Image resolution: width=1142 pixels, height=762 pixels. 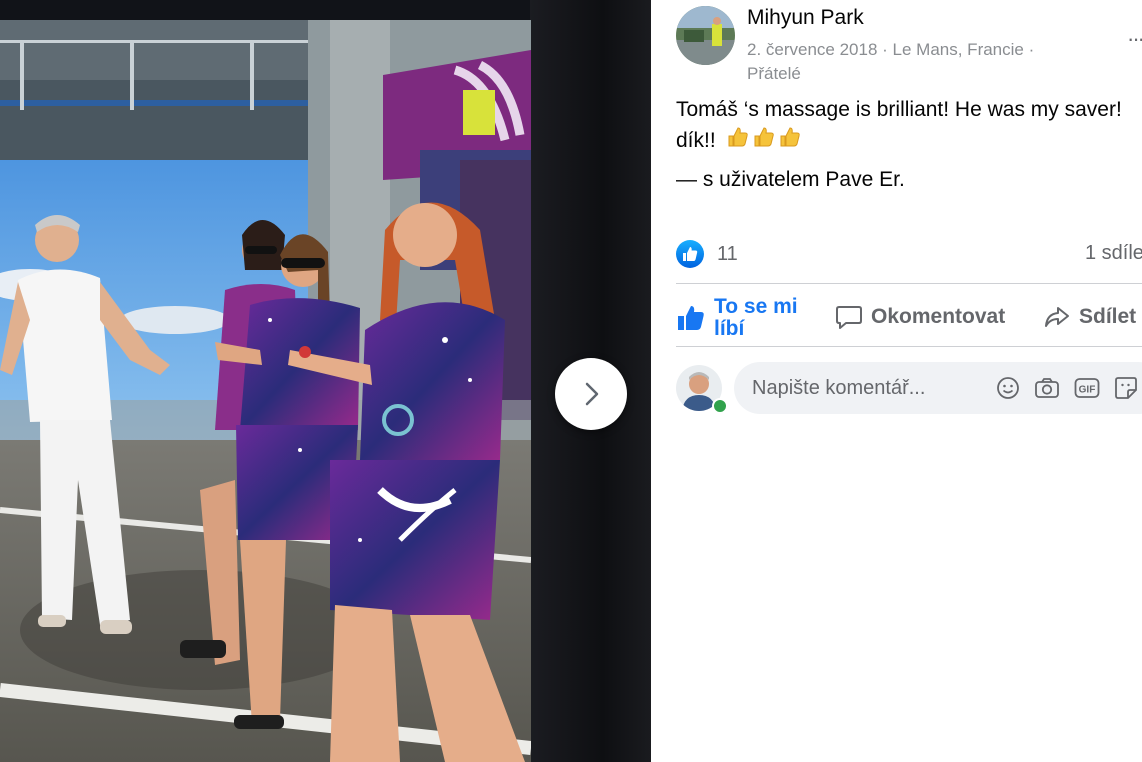 I want to click on tagged-with-line: — s uživatelem Pave Er., so click(x=909, y=179).